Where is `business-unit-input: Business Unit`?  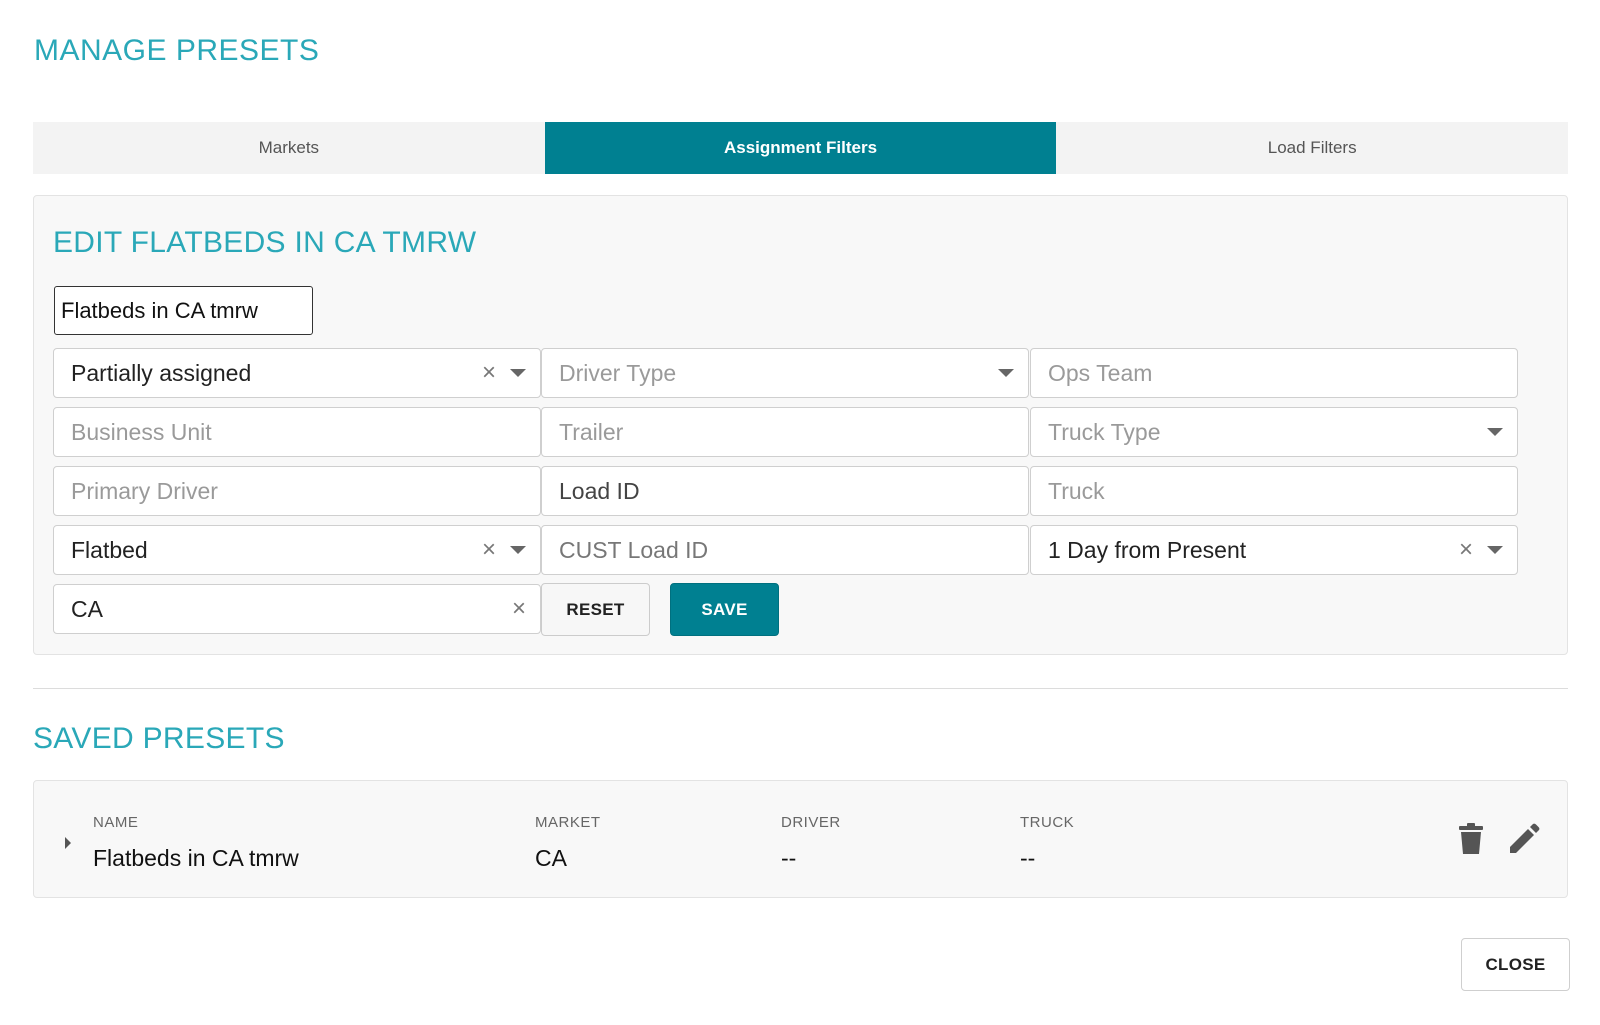
business-unit-input: Business Unit is located at coordinates (297, 432).